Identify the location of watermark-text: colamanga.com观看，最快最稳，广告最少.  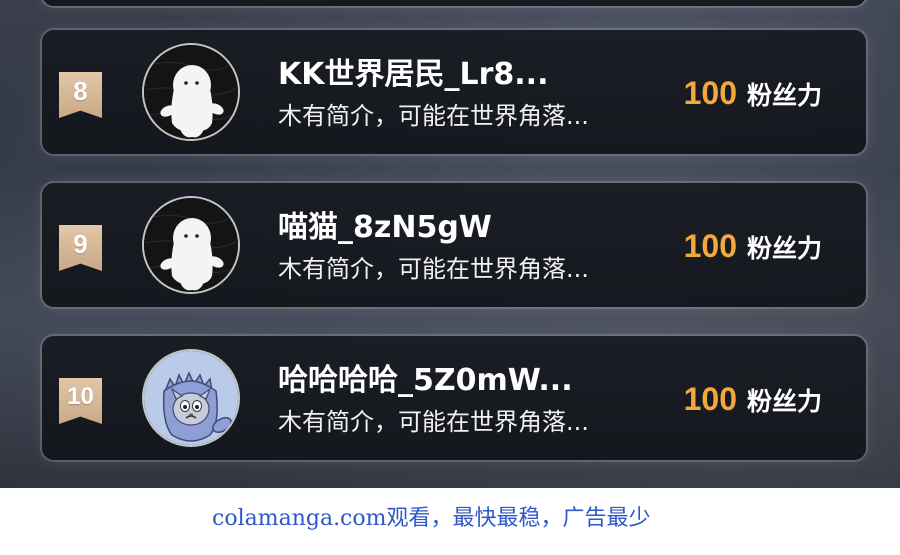
(431, 518).